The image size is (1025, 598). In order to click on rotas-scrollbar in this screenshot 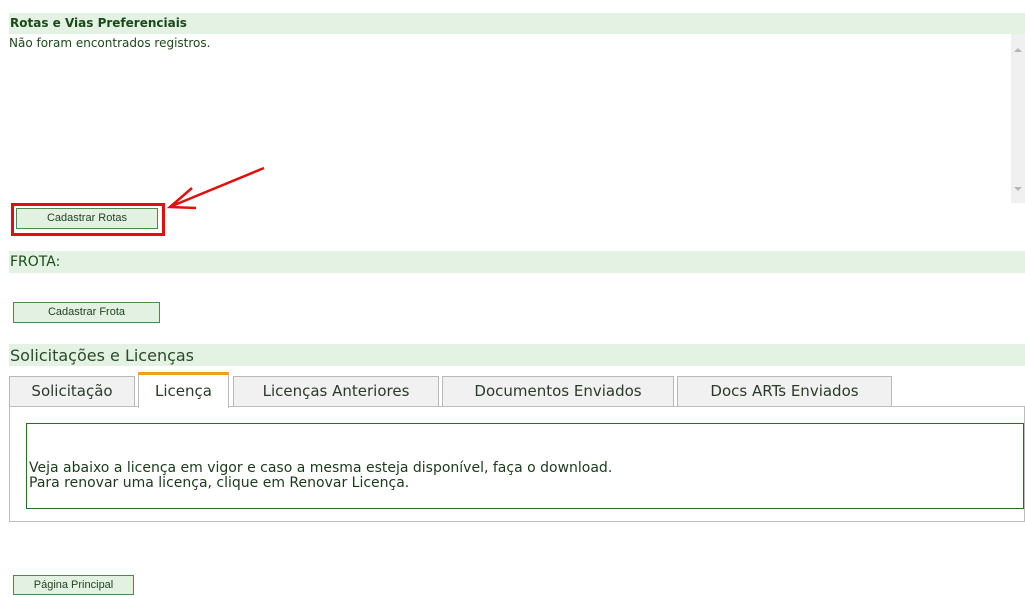, I will do `click(1018, 118)`.